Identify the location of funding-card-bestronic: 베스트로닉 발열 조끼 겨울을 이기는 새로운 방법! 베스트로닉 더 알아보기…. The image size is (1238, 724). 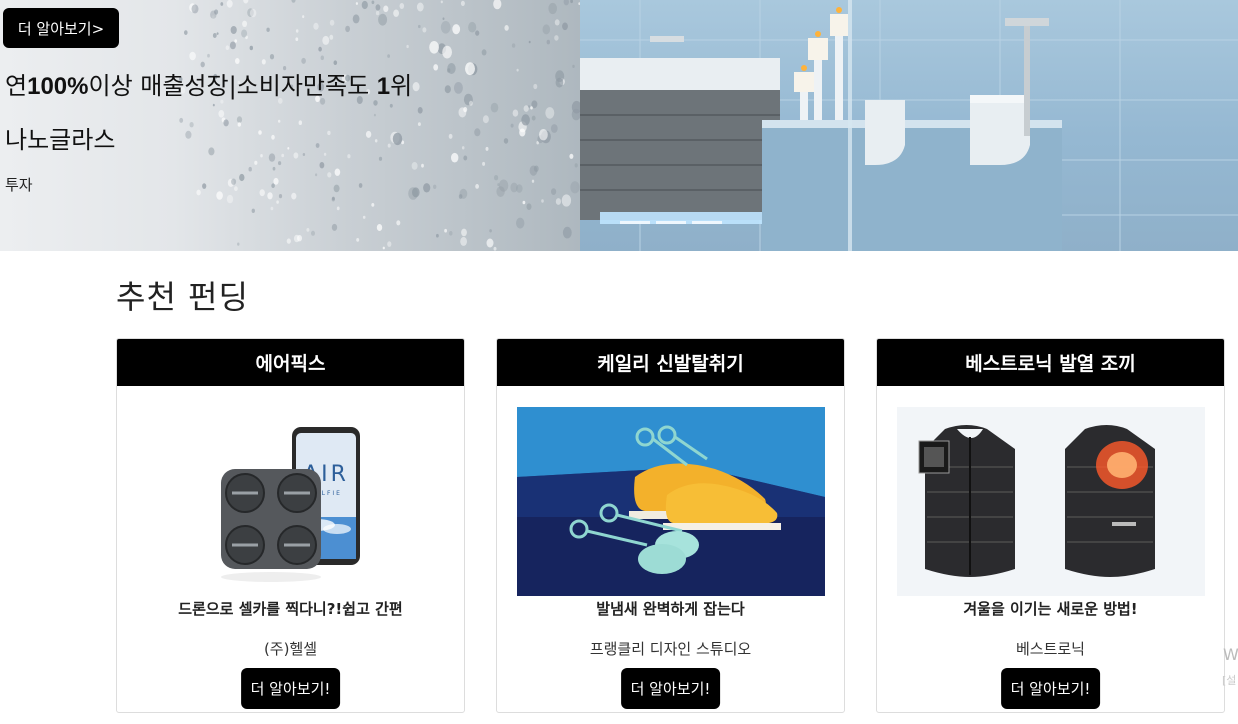
(1050, 525).